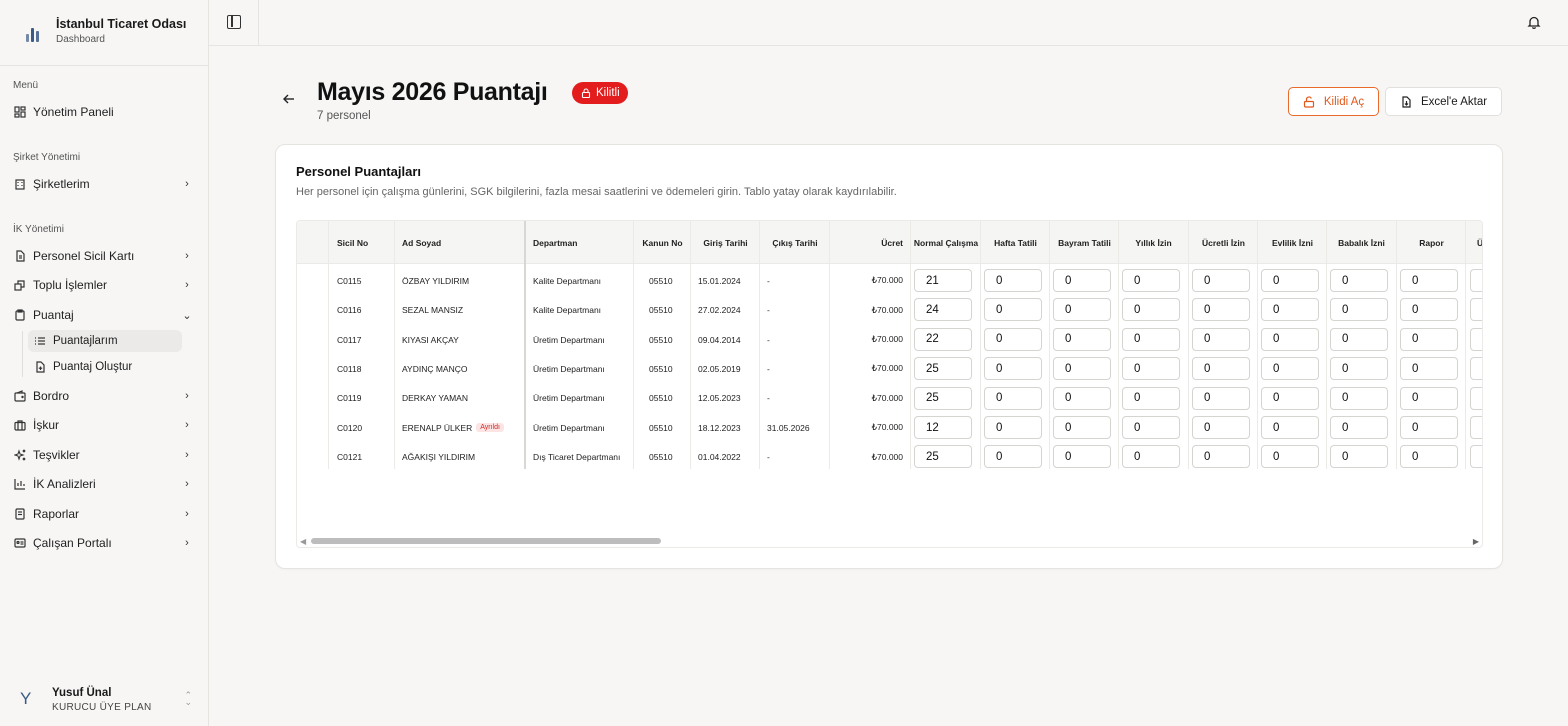  Describe the element at coordinates (462, 457) in the screenshot. I see `cell-name: AĞAKIŞI YILDIRIM` at that location.